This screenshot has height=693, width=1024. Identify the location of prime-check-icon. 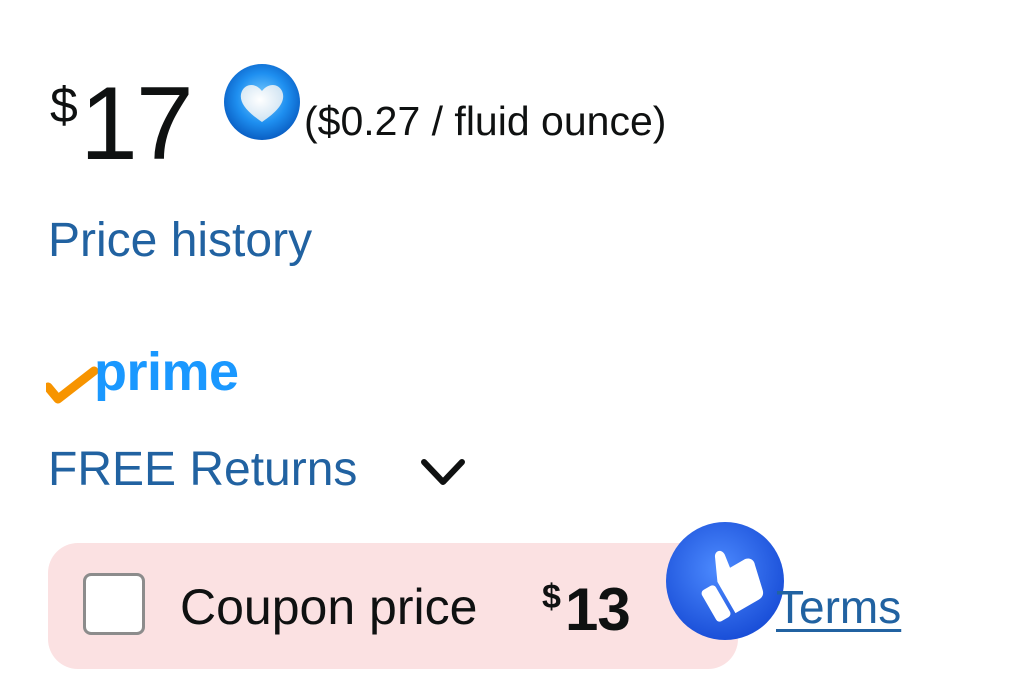
(72, 385).